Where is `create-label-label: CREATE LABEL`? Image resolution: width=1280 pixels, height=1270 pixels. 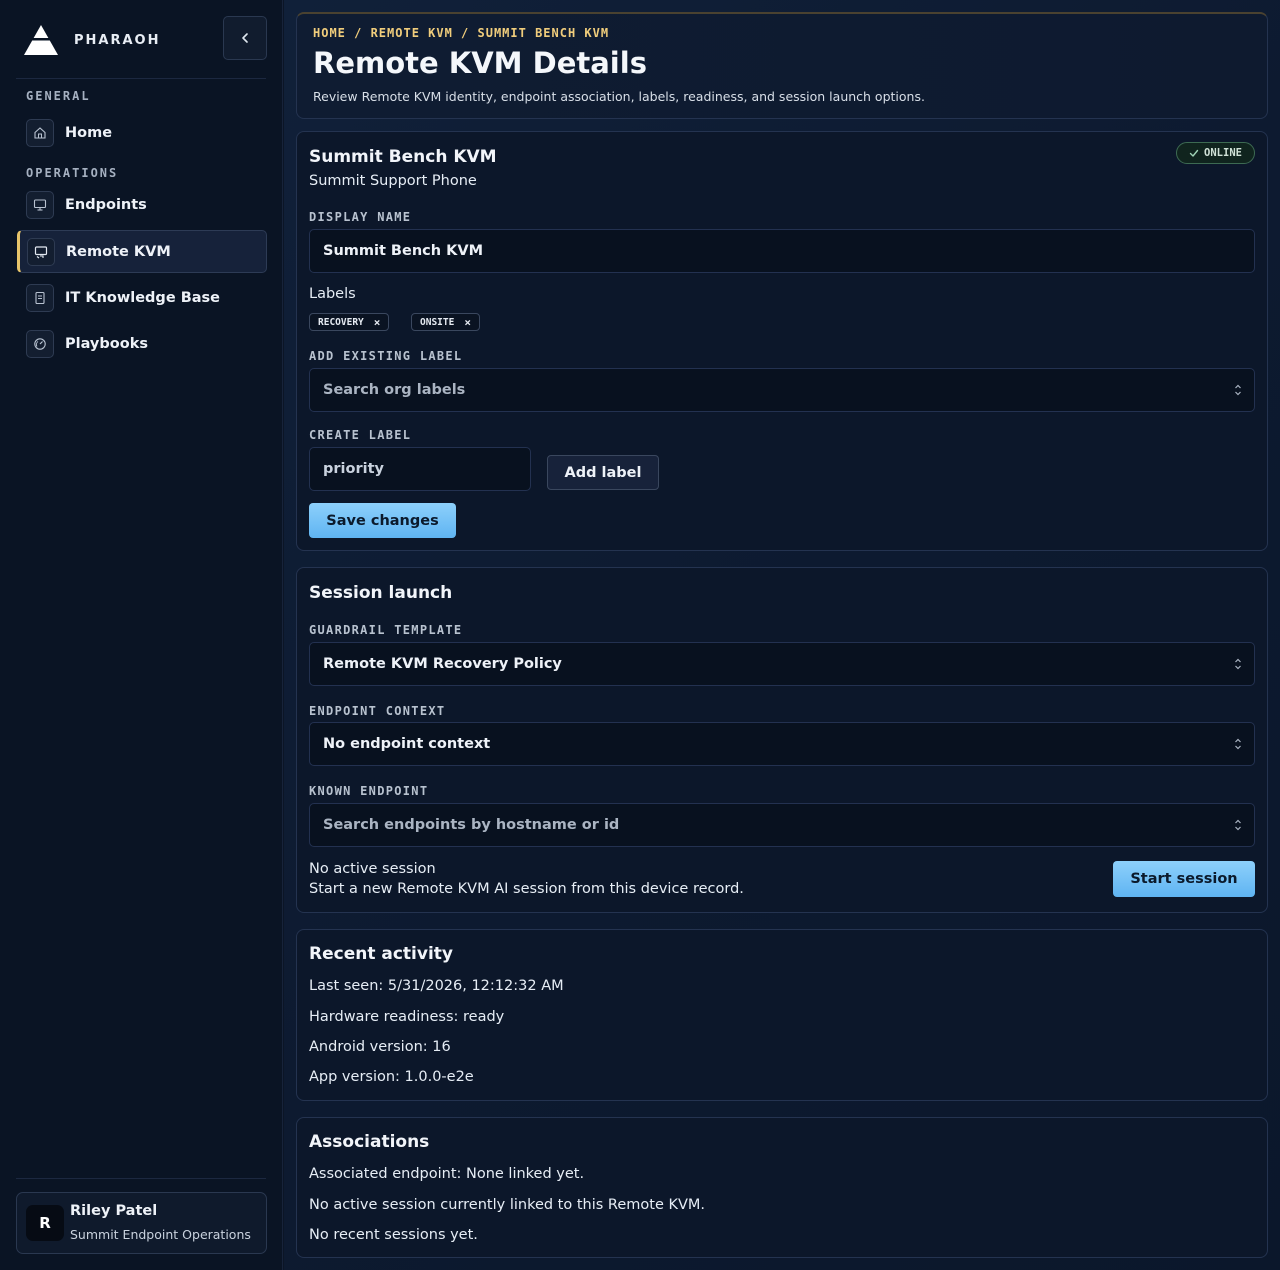 create-label-label: CREATE LABEL is located at coordinates (360, 435).